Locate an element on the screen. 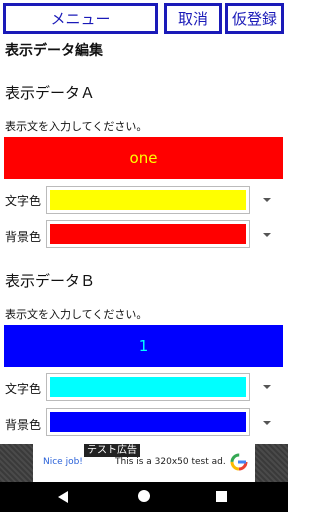  temp-register-button: 仮登録 is located at coordinates (254, 18).